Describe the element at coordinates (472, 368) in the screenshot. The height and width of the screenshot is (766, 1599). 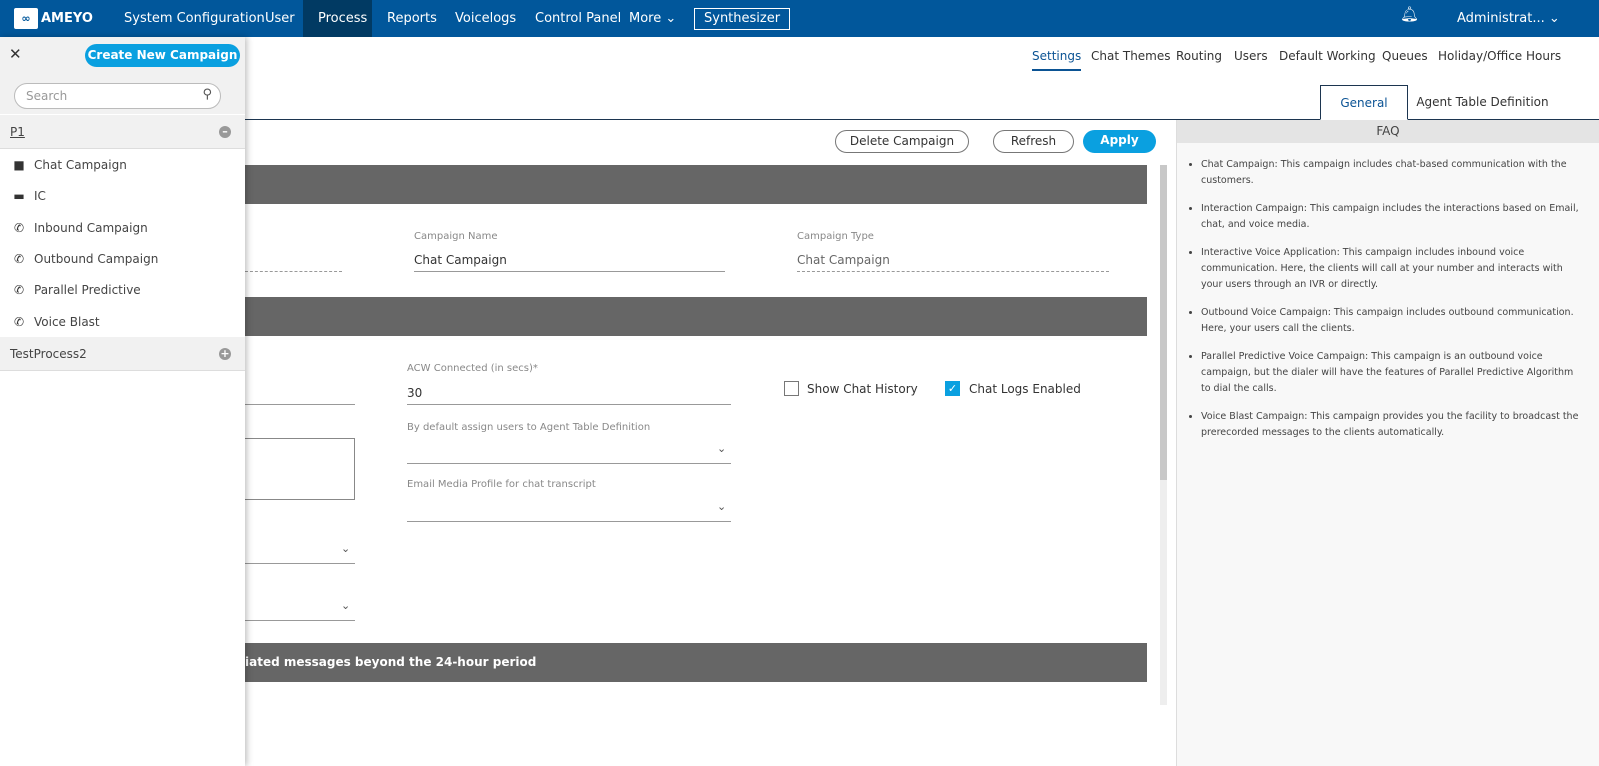
I see `acw-label: ACW Connected (in secs)*` at that location.